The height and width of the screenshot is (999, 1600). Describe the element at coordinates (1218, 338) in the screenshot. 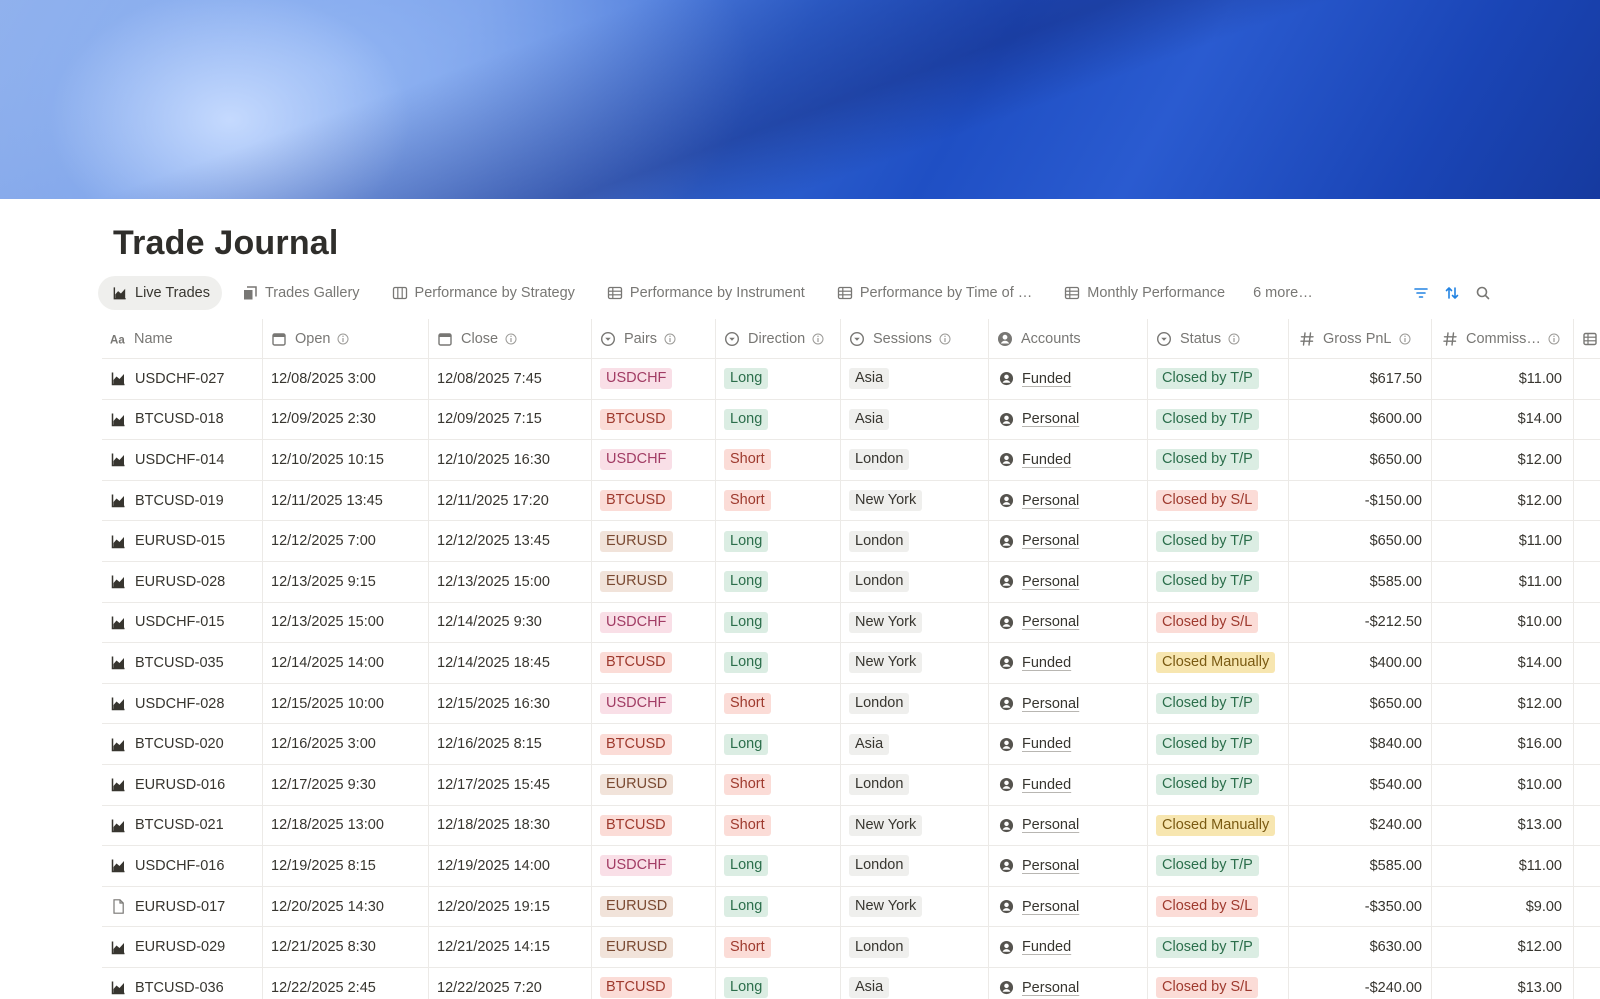

I see `column-header-status: Status` at that location.